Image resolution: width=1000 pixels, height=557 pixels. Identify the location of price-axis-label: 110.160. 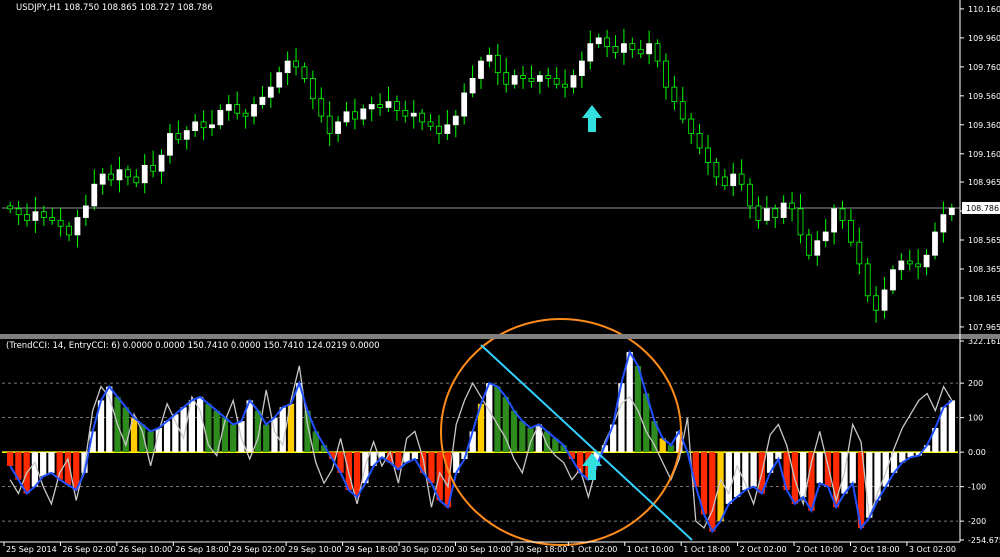
(984, 9).